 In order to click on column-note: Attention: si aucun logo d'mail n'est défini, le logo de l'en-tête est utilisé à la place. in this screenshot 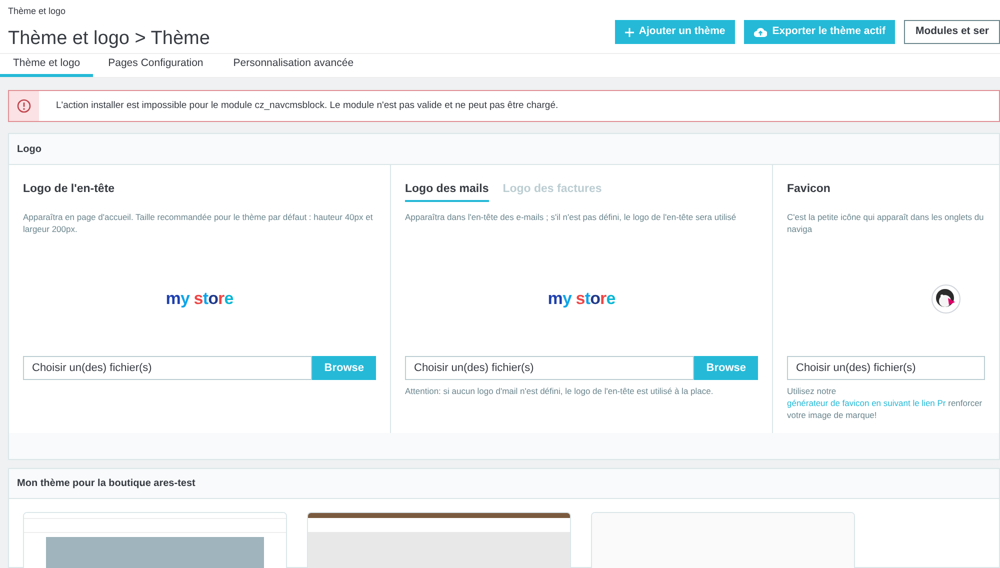, I will do `click(559, 391)`.